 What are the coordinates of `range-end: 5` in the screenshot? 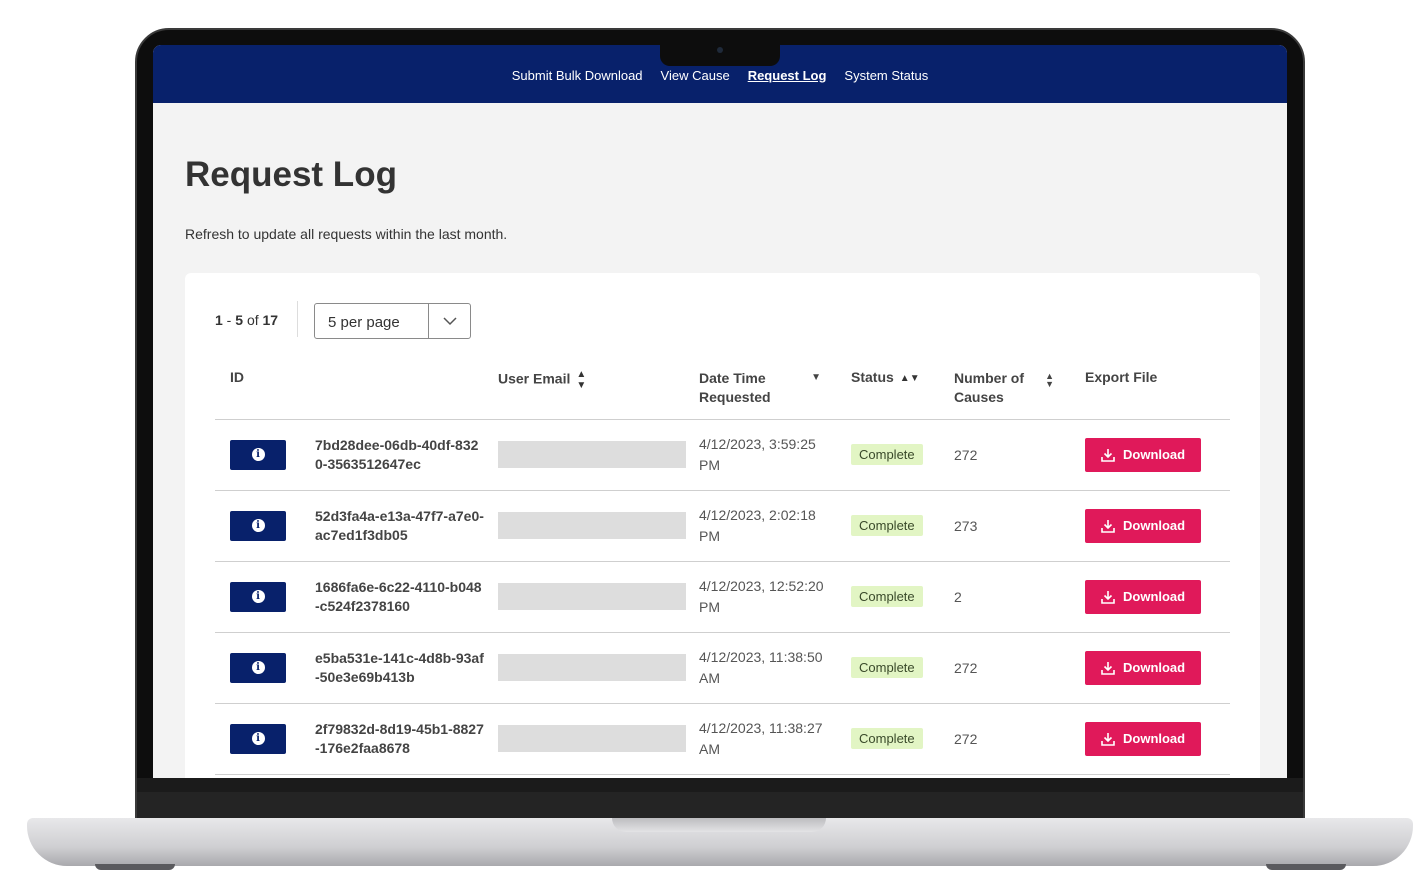 It's located at (239, 320).